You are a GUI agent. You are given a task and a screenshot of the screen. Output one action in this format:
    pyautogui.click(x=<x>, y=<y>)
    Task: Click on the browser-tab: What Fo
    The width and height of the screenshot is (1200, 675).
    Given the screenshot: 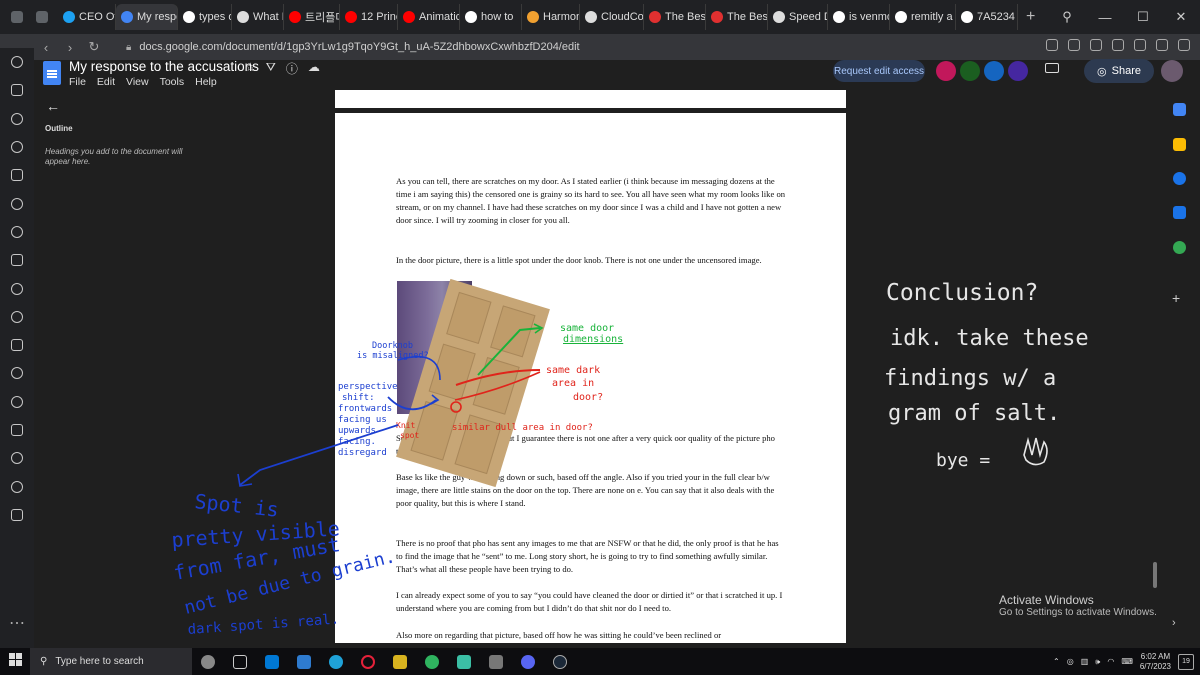 What is the action you would take?
    pyautogui.click(x=258, y=17)
    